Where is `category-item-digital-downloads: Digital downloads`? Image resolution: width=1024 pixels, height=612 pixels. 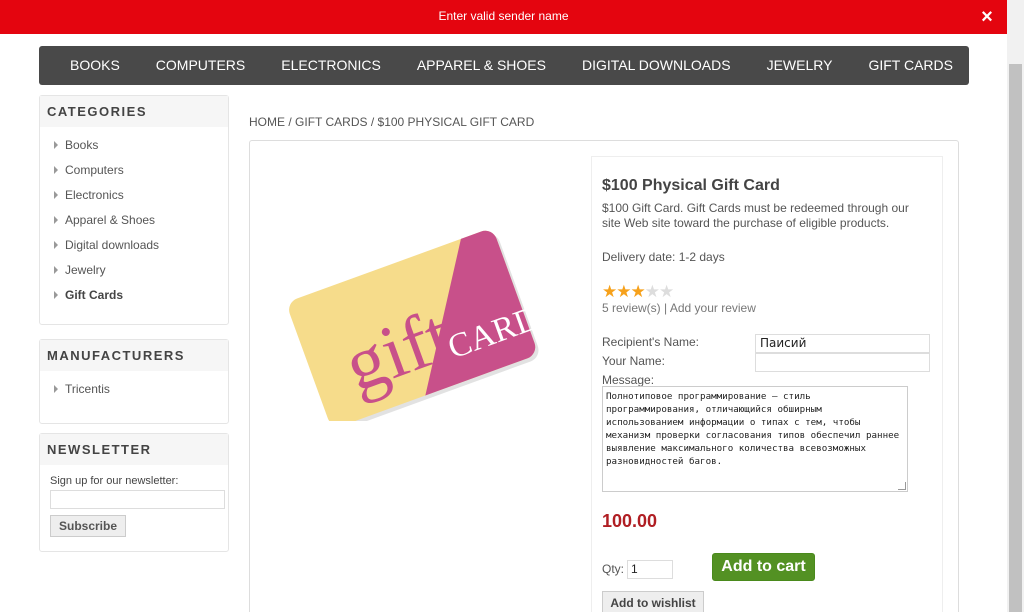 category-item-digital-downloads: Digital downloads is located at coordinates (141, 245).